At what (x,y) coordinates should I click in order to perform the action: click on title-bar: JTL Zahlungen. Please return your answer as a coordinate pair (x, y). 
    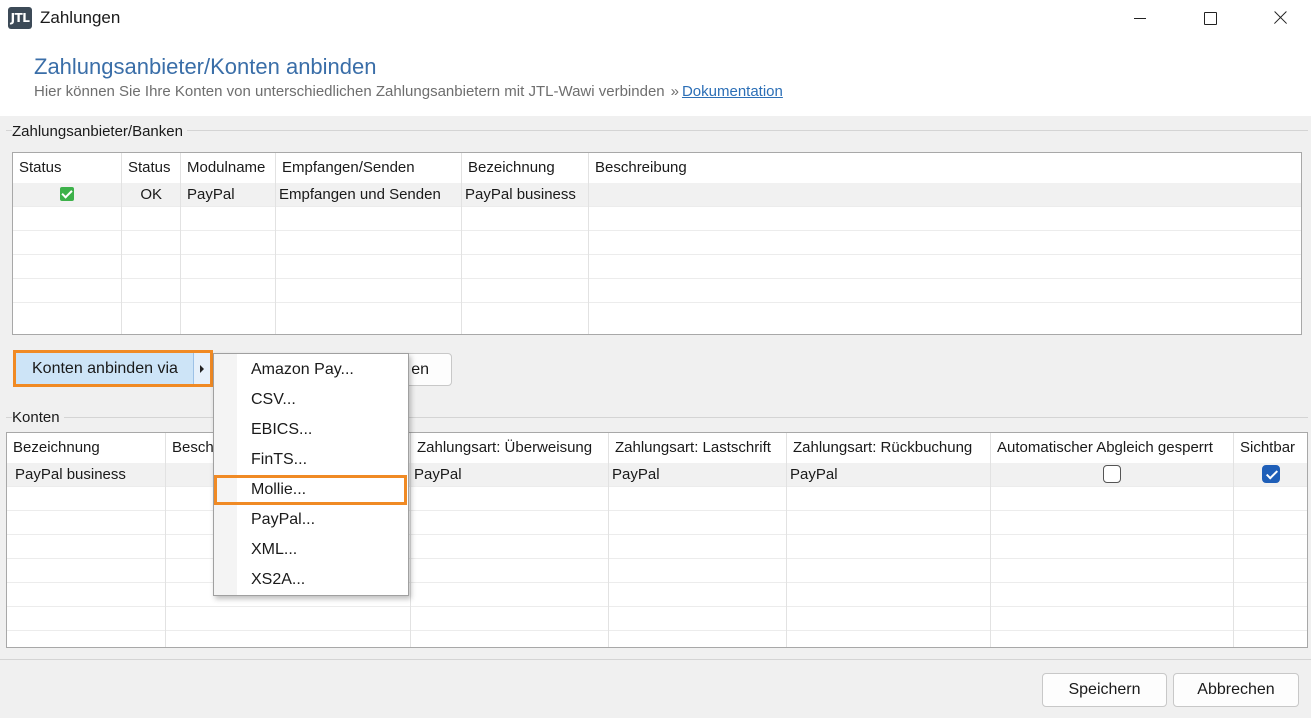
    Looking at the image, I should click on (655, 19).